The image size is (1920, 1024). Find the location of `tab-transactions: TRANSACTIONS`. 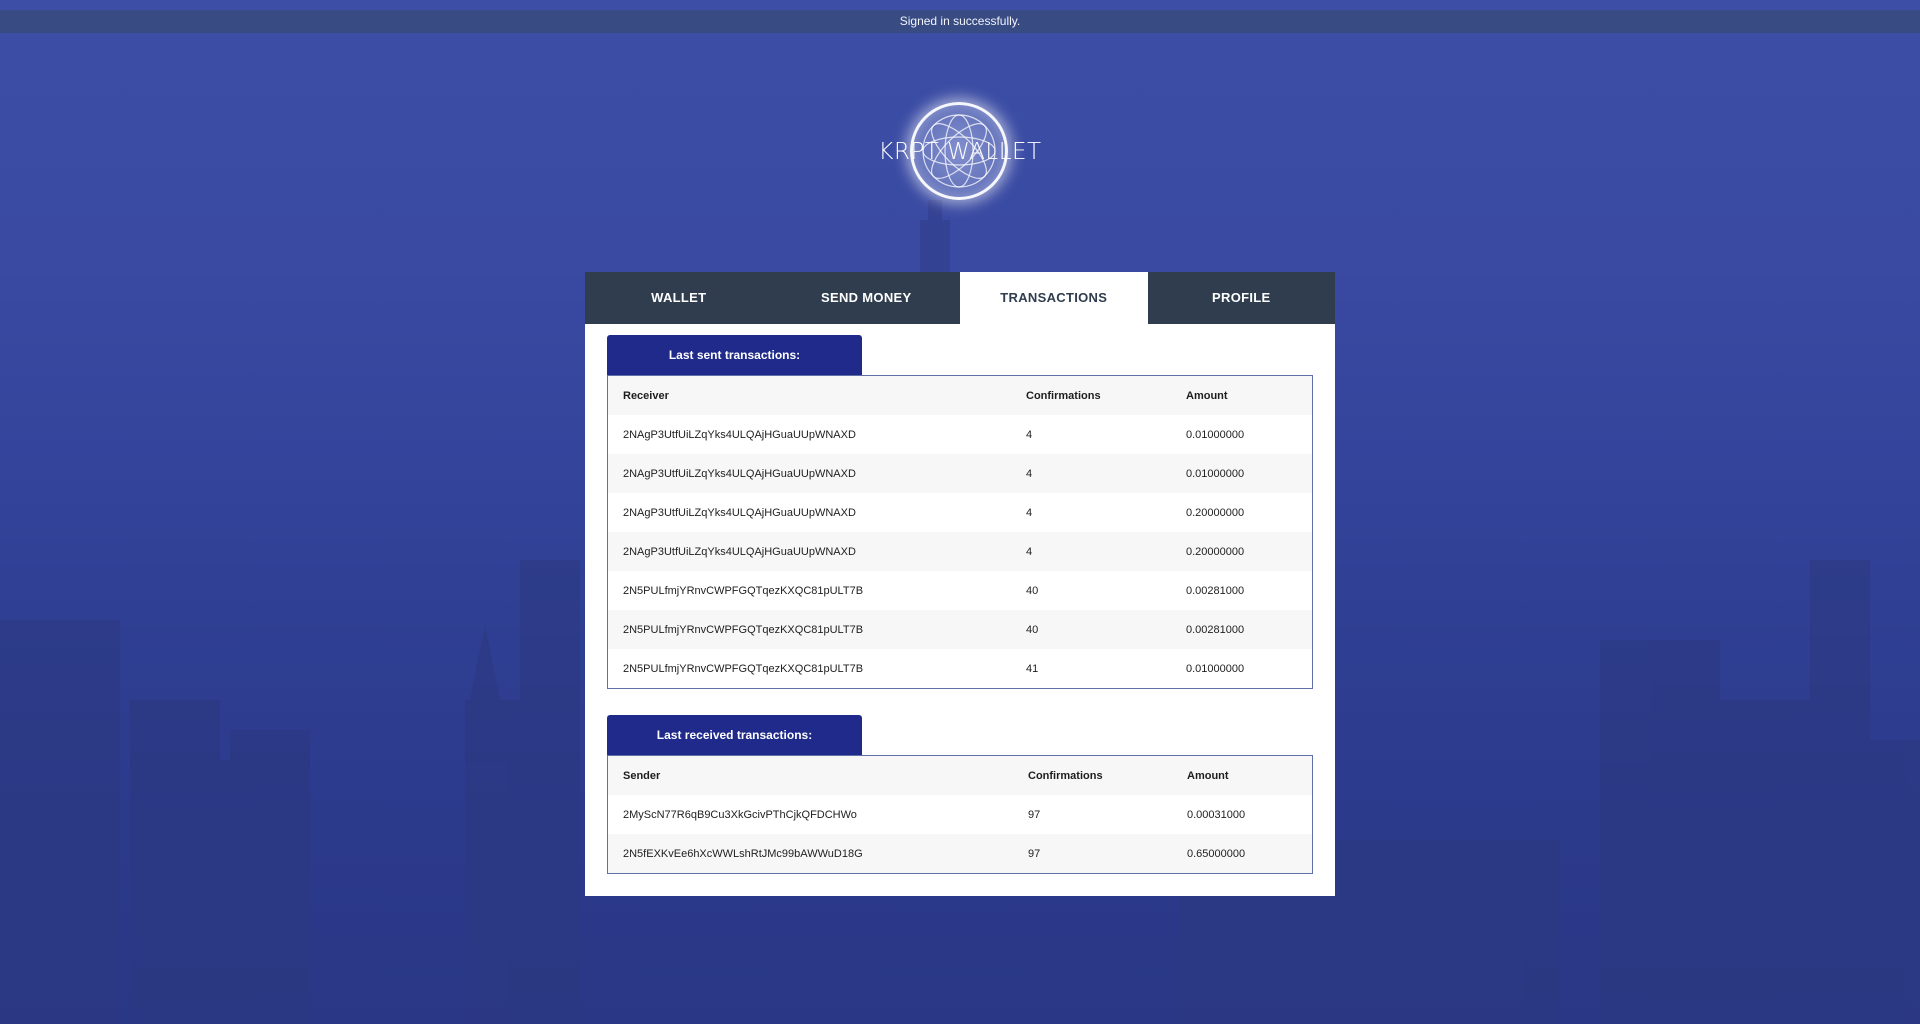

tab-transactions: TRANSACTIONS is located at coordinates (1054, 298).